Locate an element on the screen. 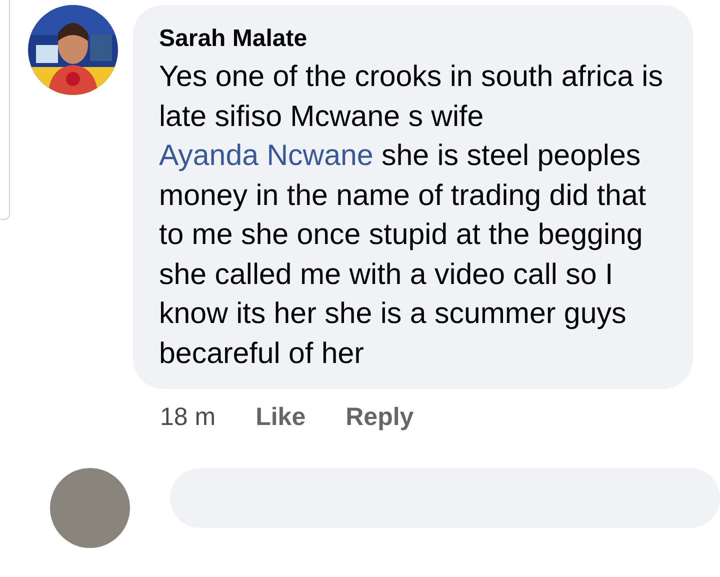 Image resolution: width=720 pixels, height=577 pixels. action-link: Reply is located at coordinates (380, 417).